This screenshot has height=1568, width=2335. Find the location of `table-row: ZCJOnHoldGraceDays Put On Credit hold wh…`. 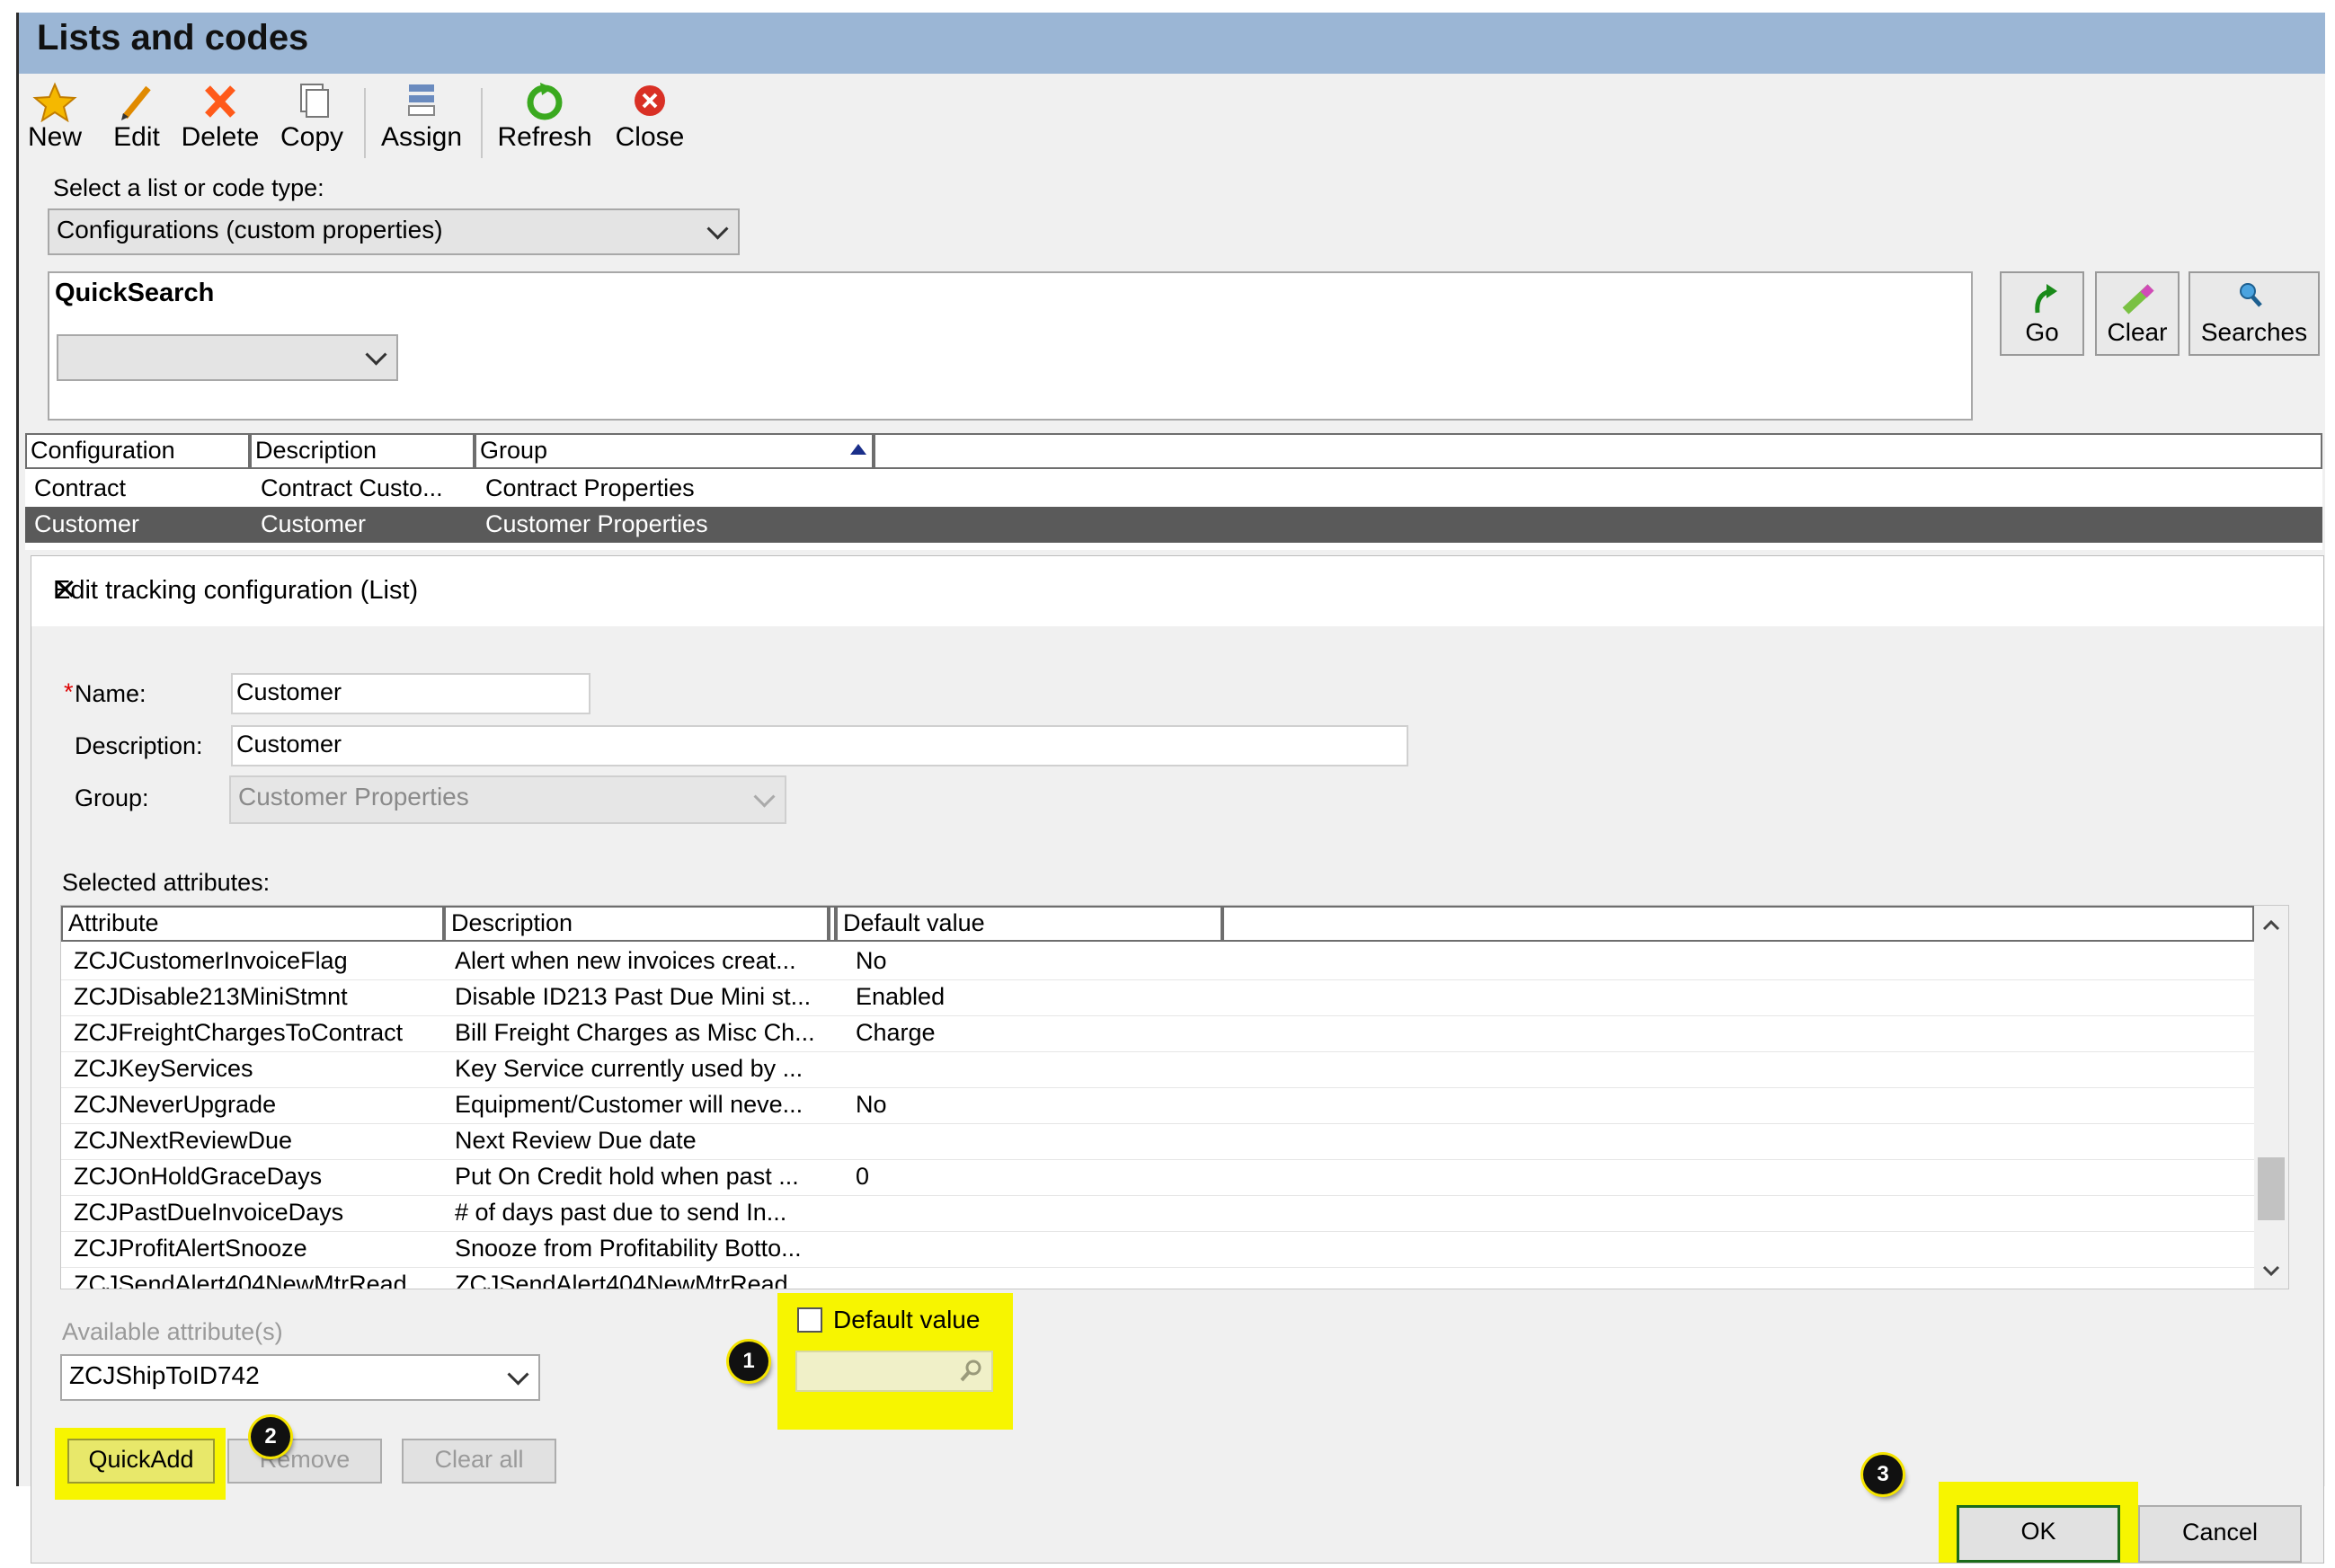

table-row: ZCJOnHoldGraceDays Put On Credit hold wh… is located at coordinates (1157, 1178).